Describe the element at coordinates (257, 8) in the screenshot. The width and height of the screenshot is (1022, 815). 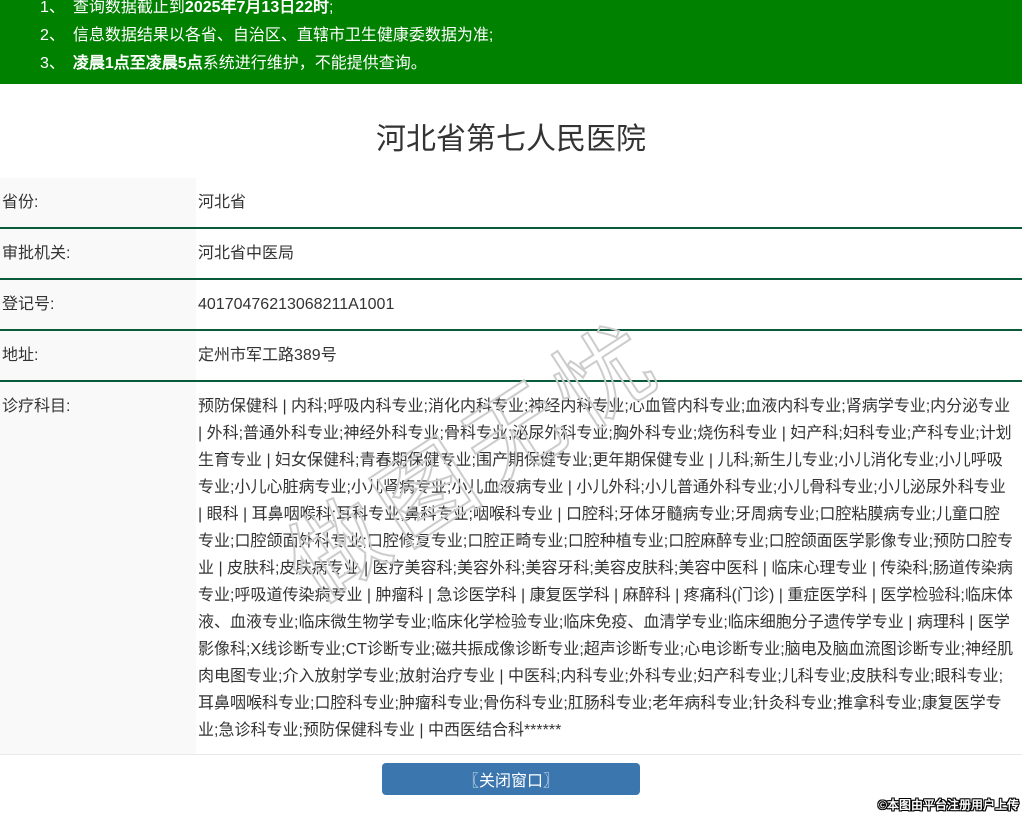
I see `notice-item-bold-text: 2025年7月13日22时` at that location.